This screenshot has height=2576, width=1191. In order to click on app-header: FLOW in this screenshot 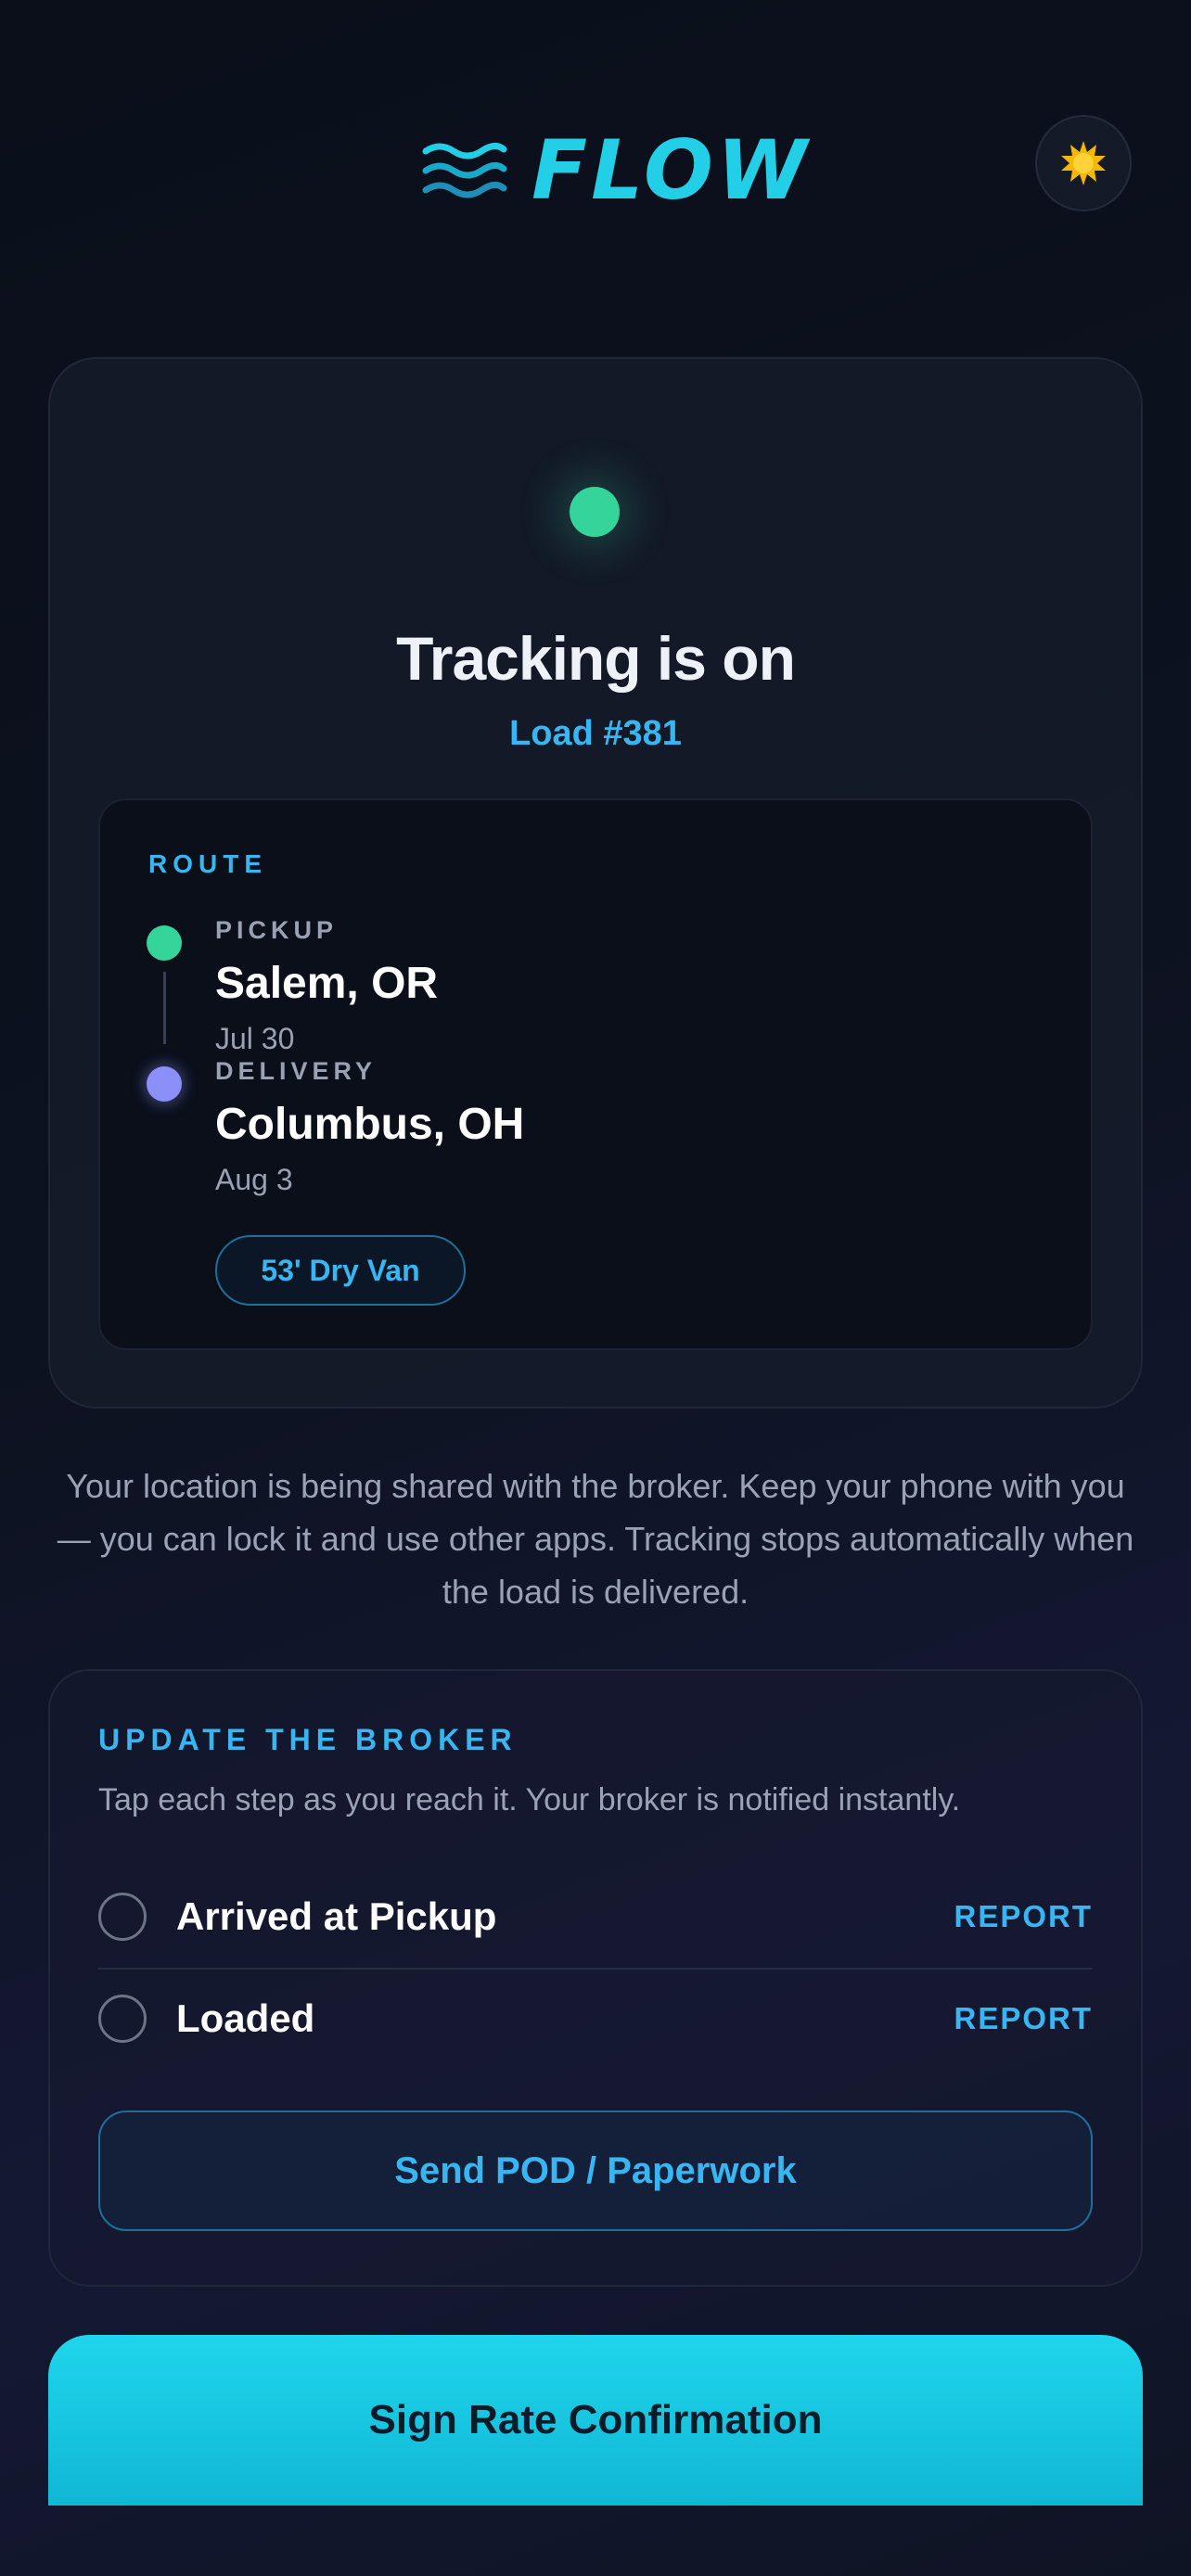, I will do `click(595, 171)`.